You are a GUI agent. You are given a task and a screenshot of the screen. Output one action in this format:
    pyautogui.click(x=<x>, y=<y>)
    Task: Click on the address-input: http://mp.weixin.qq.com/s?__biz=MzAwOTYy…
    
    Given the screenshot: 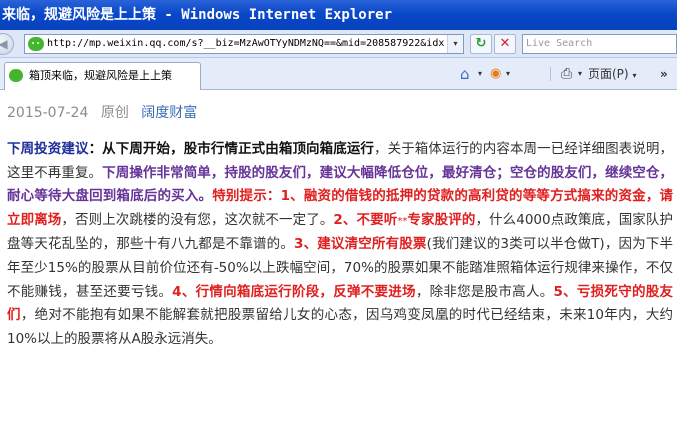 What is the action you would take?
    pyautogui.click(x=246, y=44)
    